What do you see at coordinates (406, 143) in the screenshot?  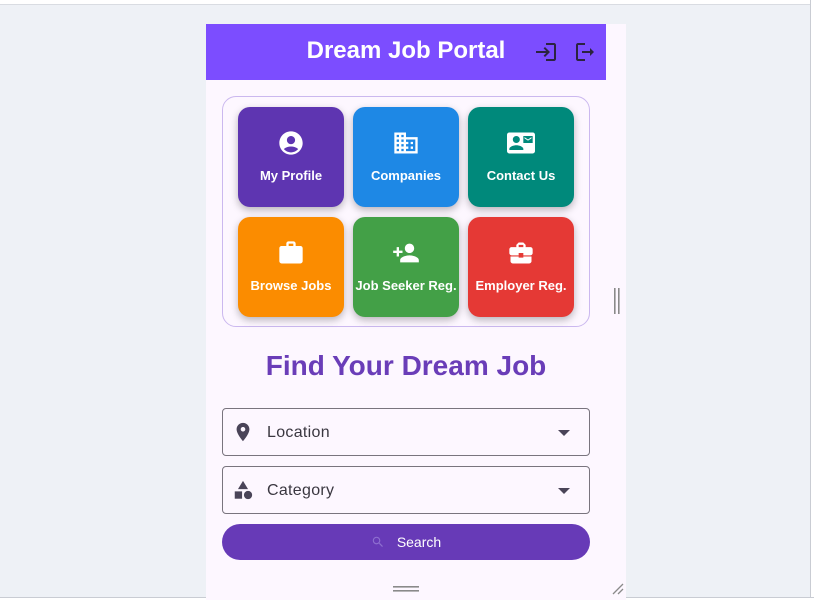 I see `business-icon` at bounding box center [406, 143].